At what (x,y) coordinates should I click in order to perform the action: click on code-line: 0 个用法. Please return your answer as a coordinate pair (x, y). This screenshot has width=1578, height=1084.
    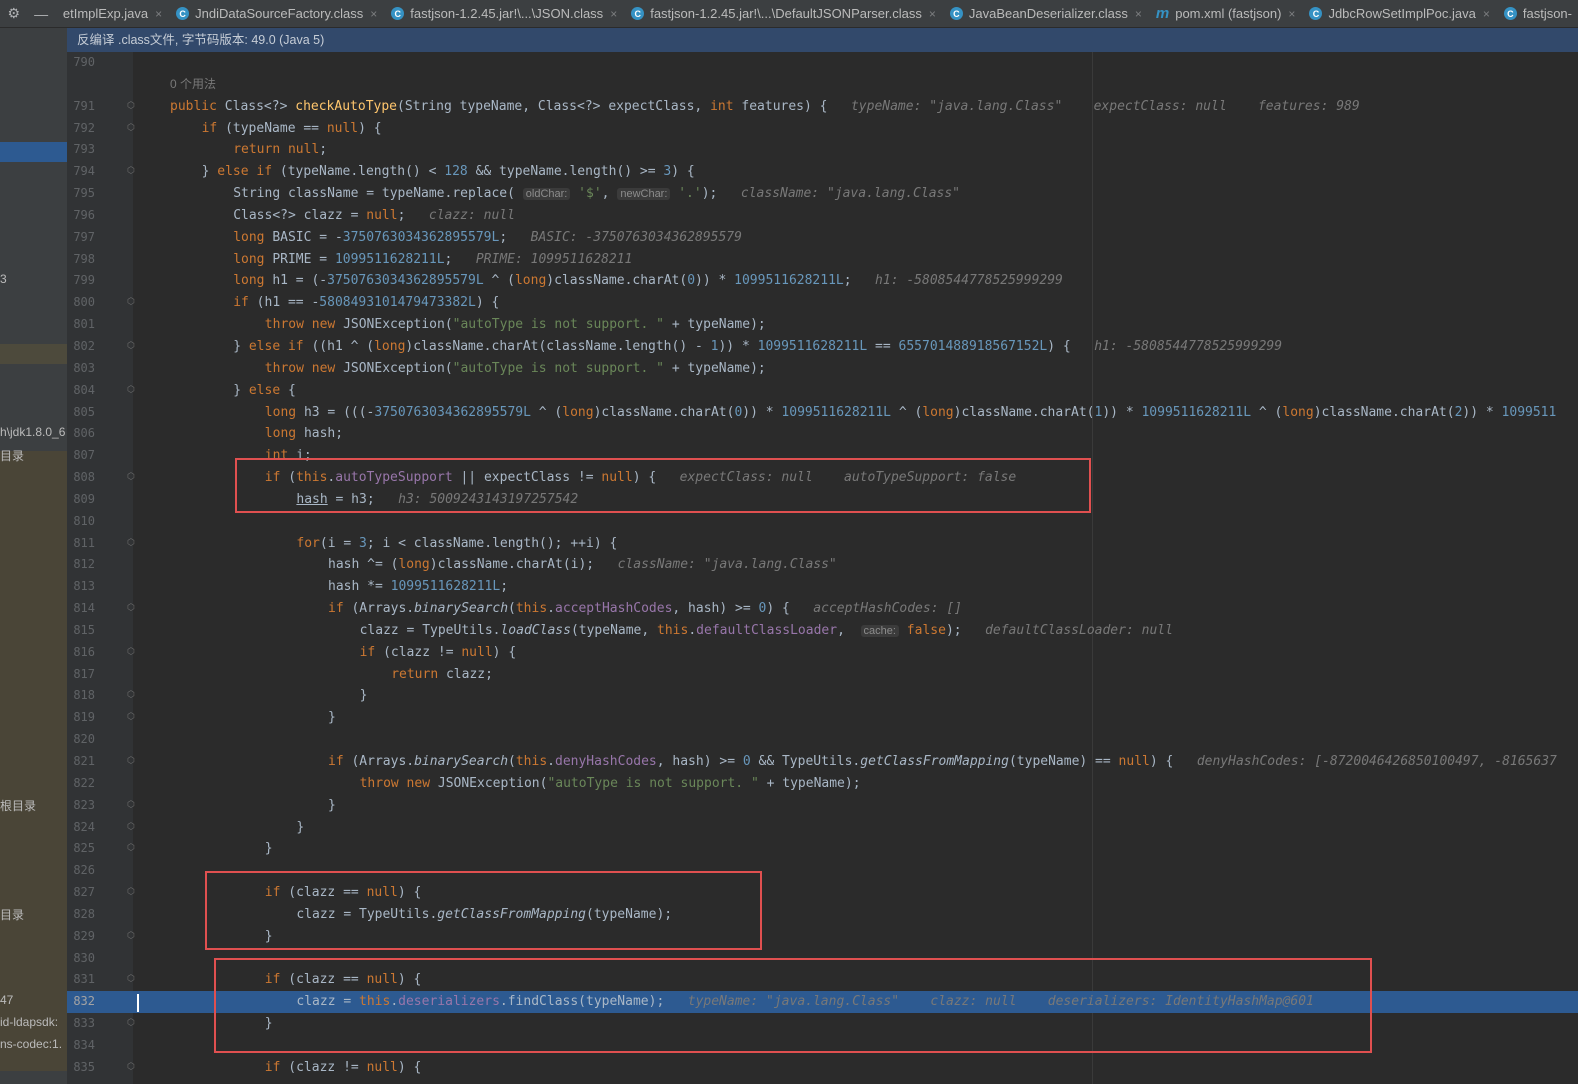
    Looking at the image, I should click on (822, 85).